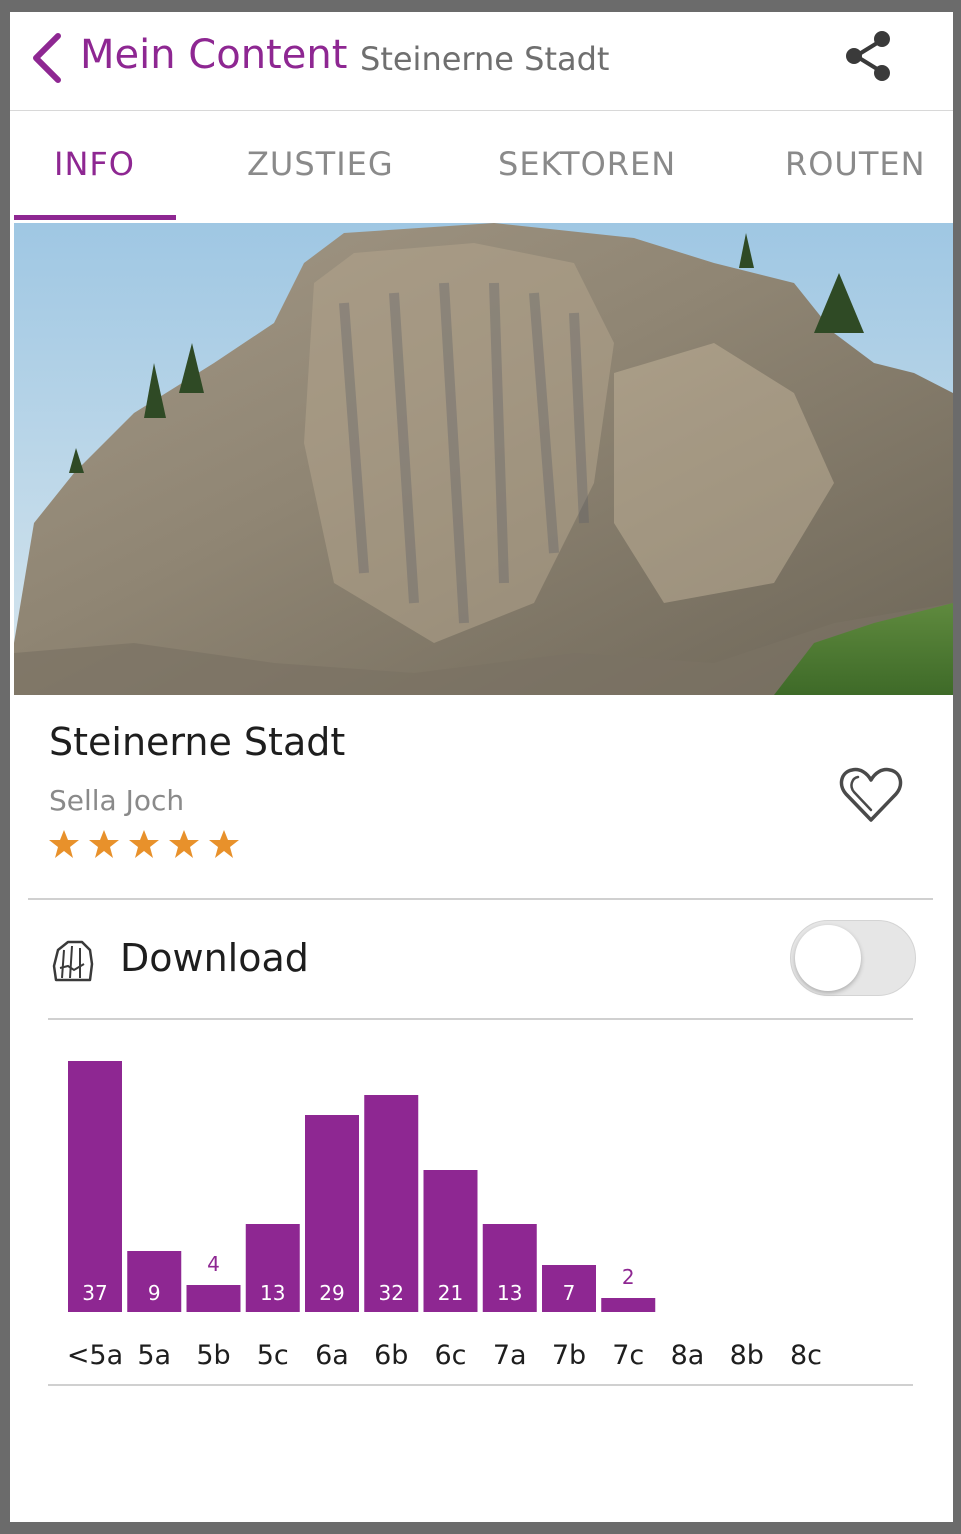  What do you see at coordinates (628, 1355) in the screenshot?
I see `grade-tick-label: 7c` at bounding box center [628, 1355].